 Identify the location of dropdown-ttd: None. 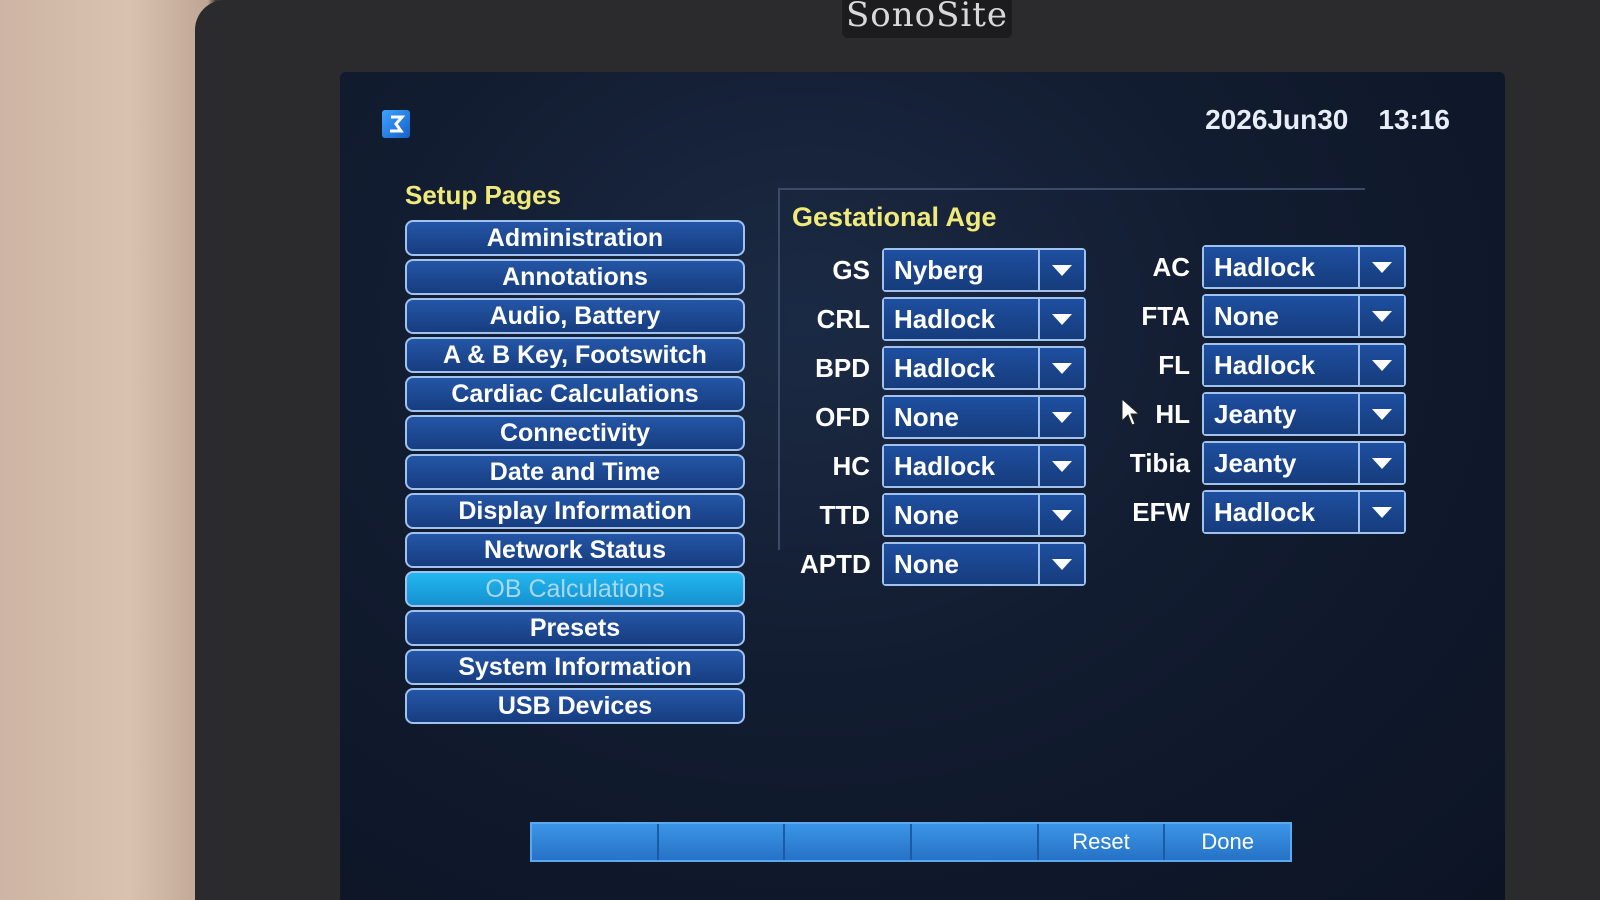
(984, 515).